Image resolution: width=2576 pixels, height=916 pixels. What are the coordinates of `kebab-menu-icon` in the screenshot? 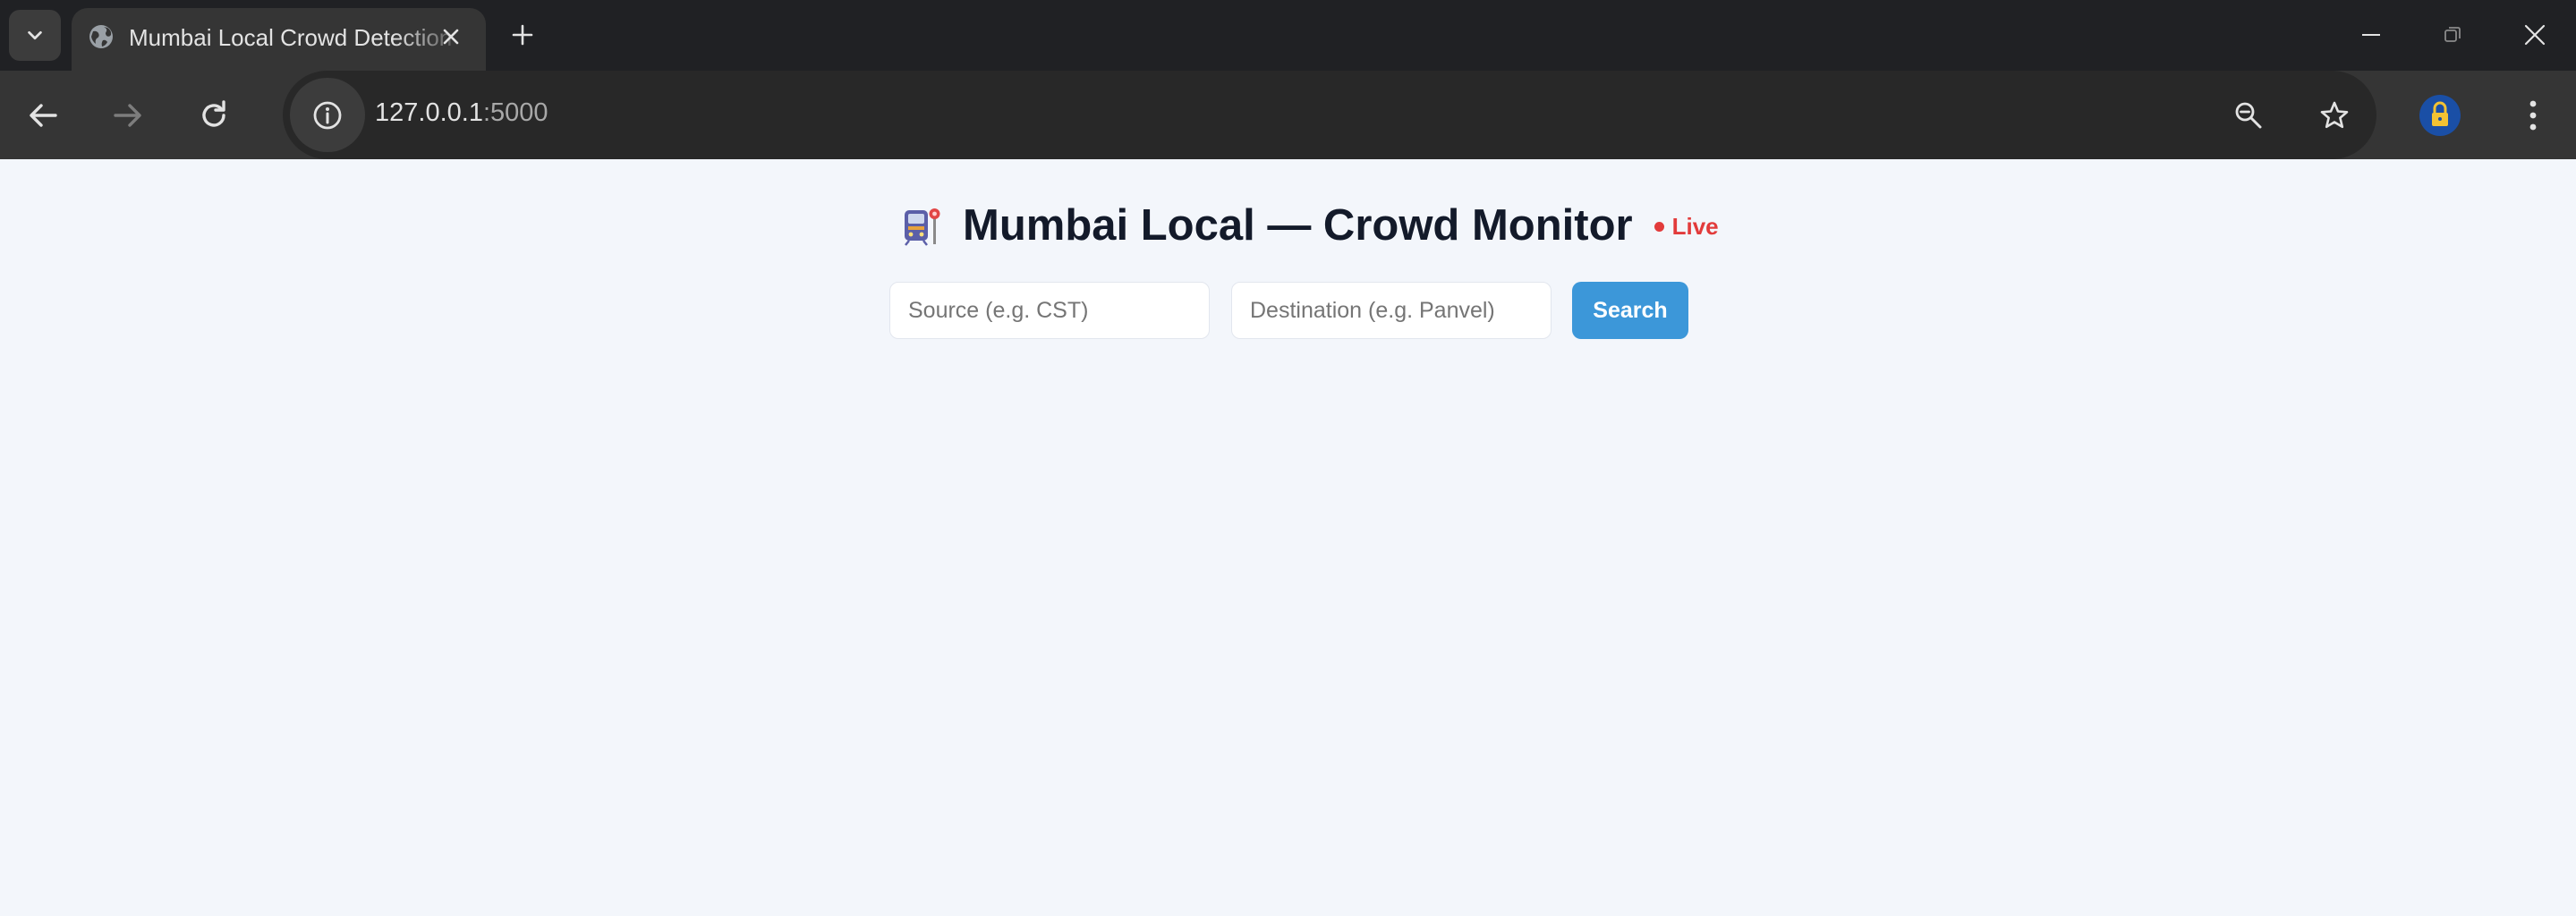 It's located at (2533, 115).